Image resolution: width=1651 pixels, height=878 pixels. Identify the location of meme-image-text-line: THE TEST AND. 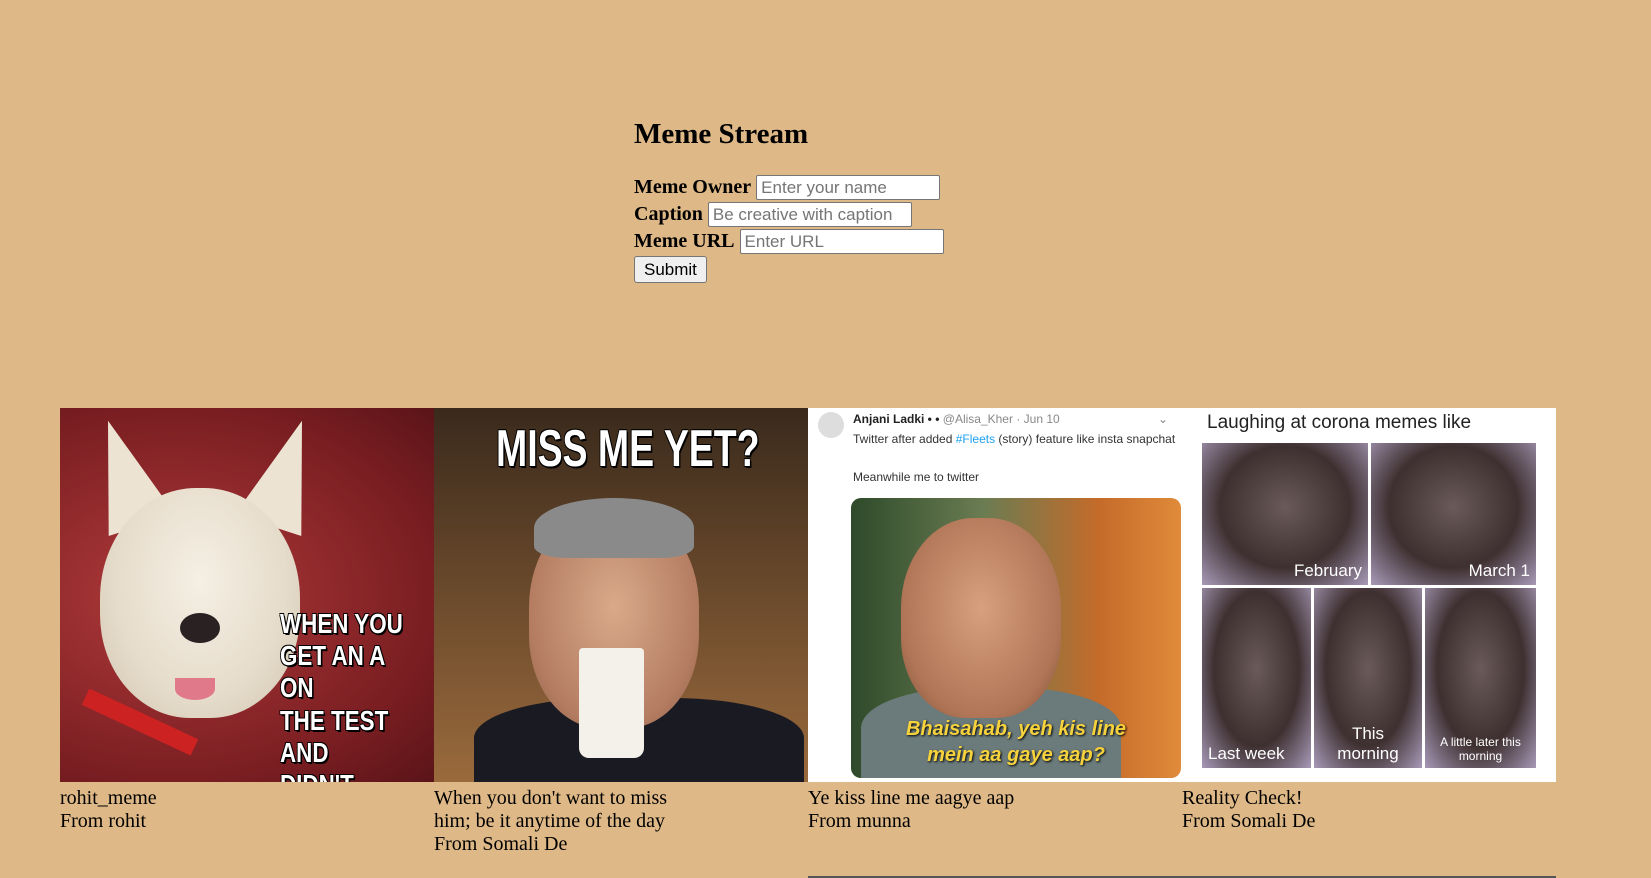
(334, 736).